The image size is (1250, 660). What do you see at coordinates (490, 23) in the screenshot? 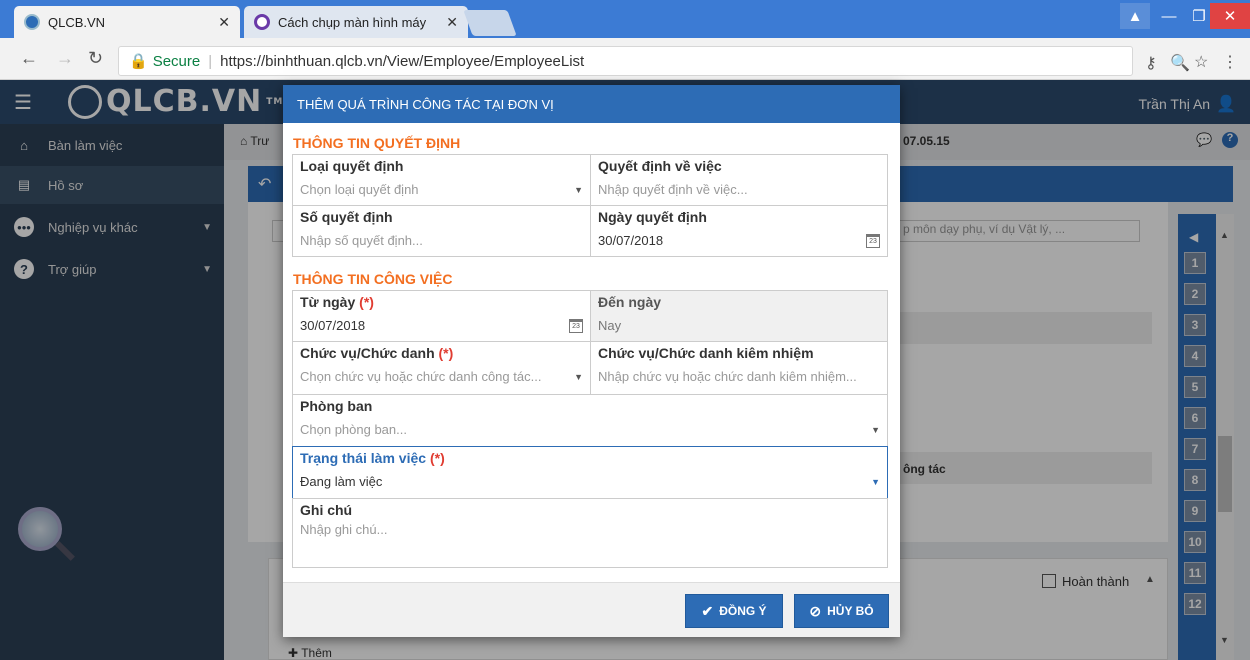
I see `new-tab-button` at bounding box center [490, 23].